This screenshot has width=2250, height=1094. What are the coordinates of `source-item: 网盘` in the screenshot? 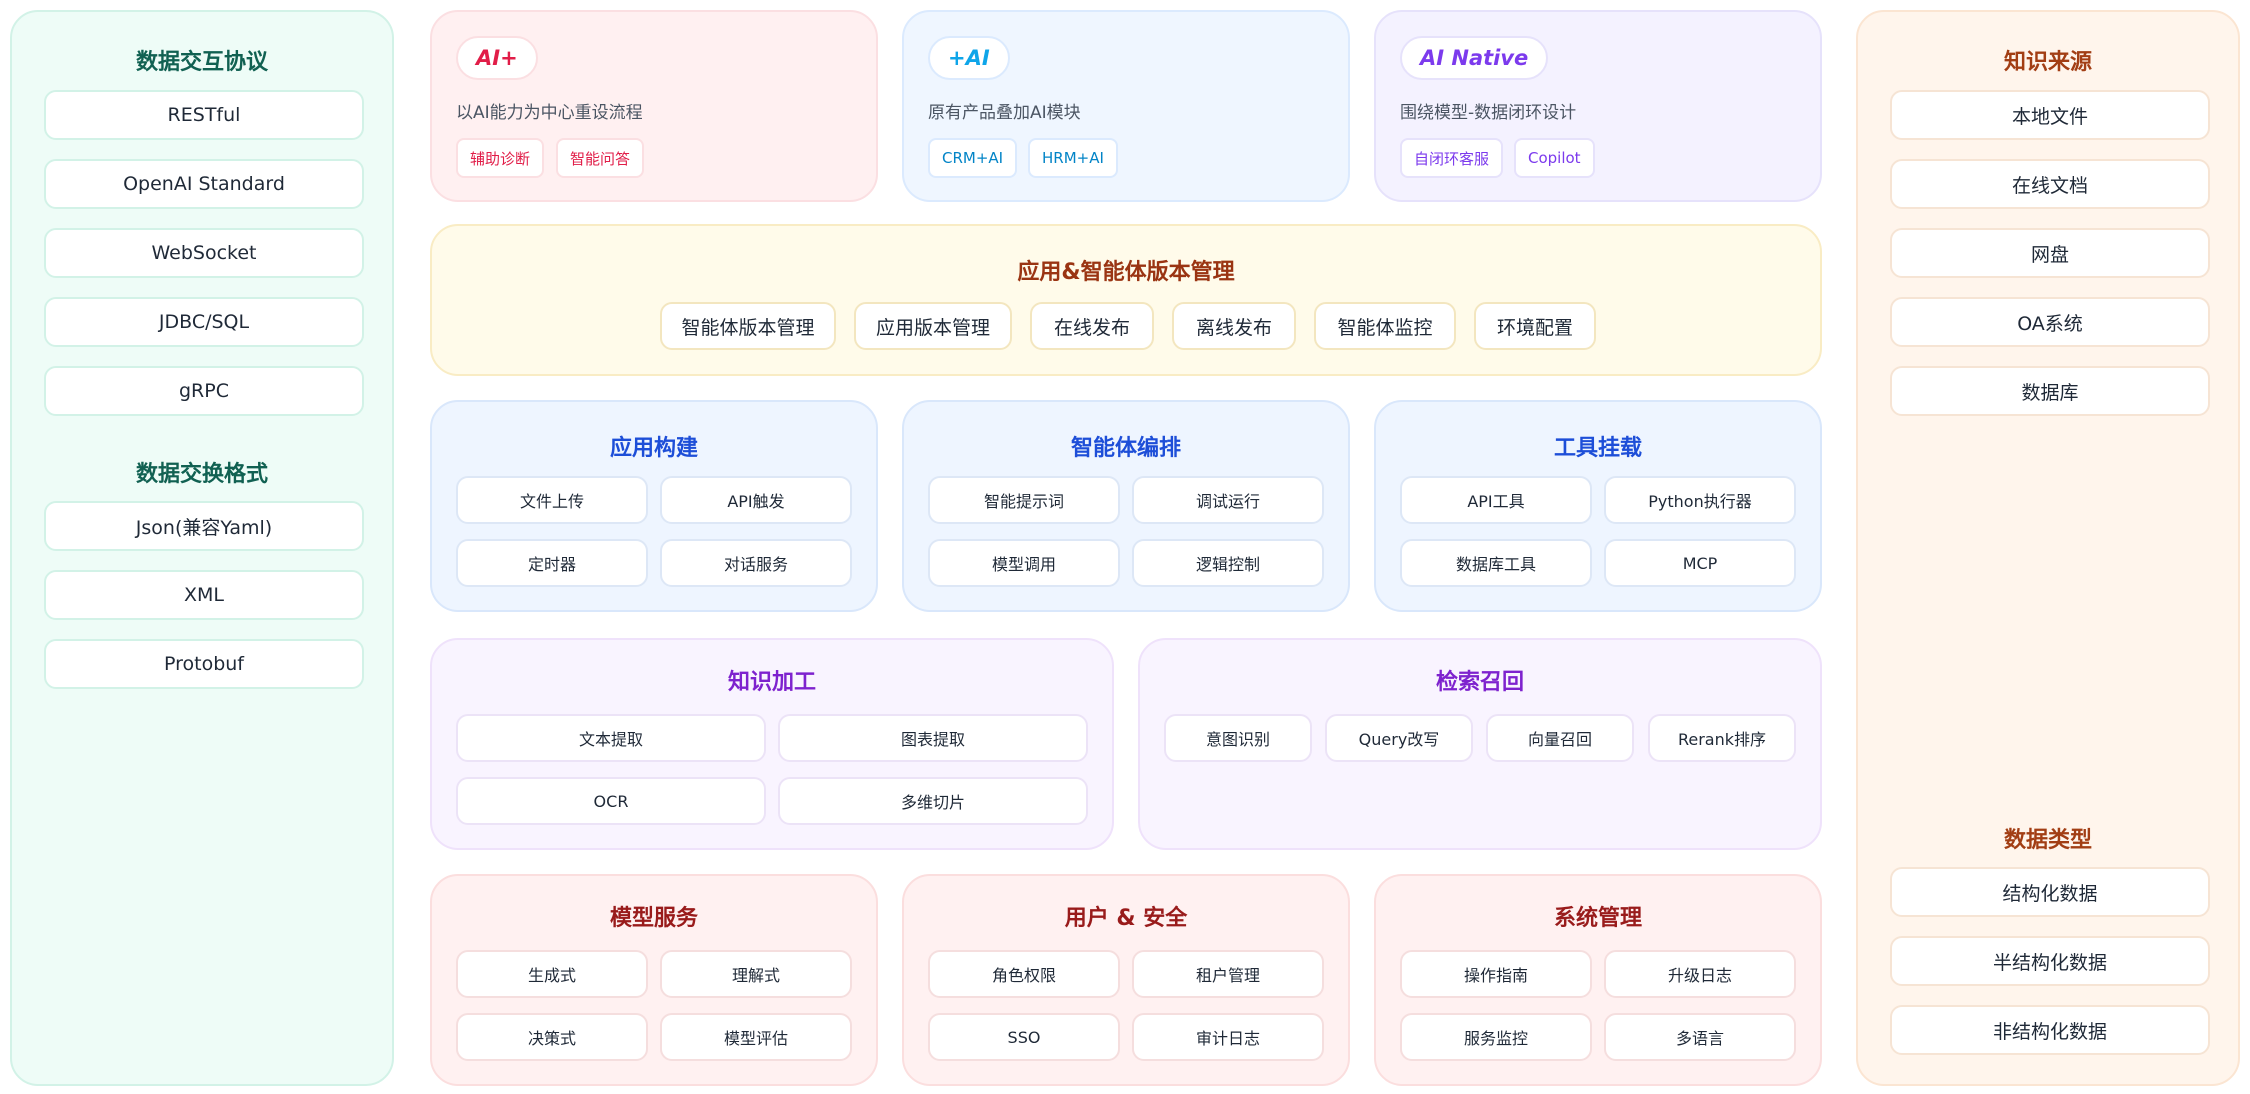 It's located at (2050, 253).